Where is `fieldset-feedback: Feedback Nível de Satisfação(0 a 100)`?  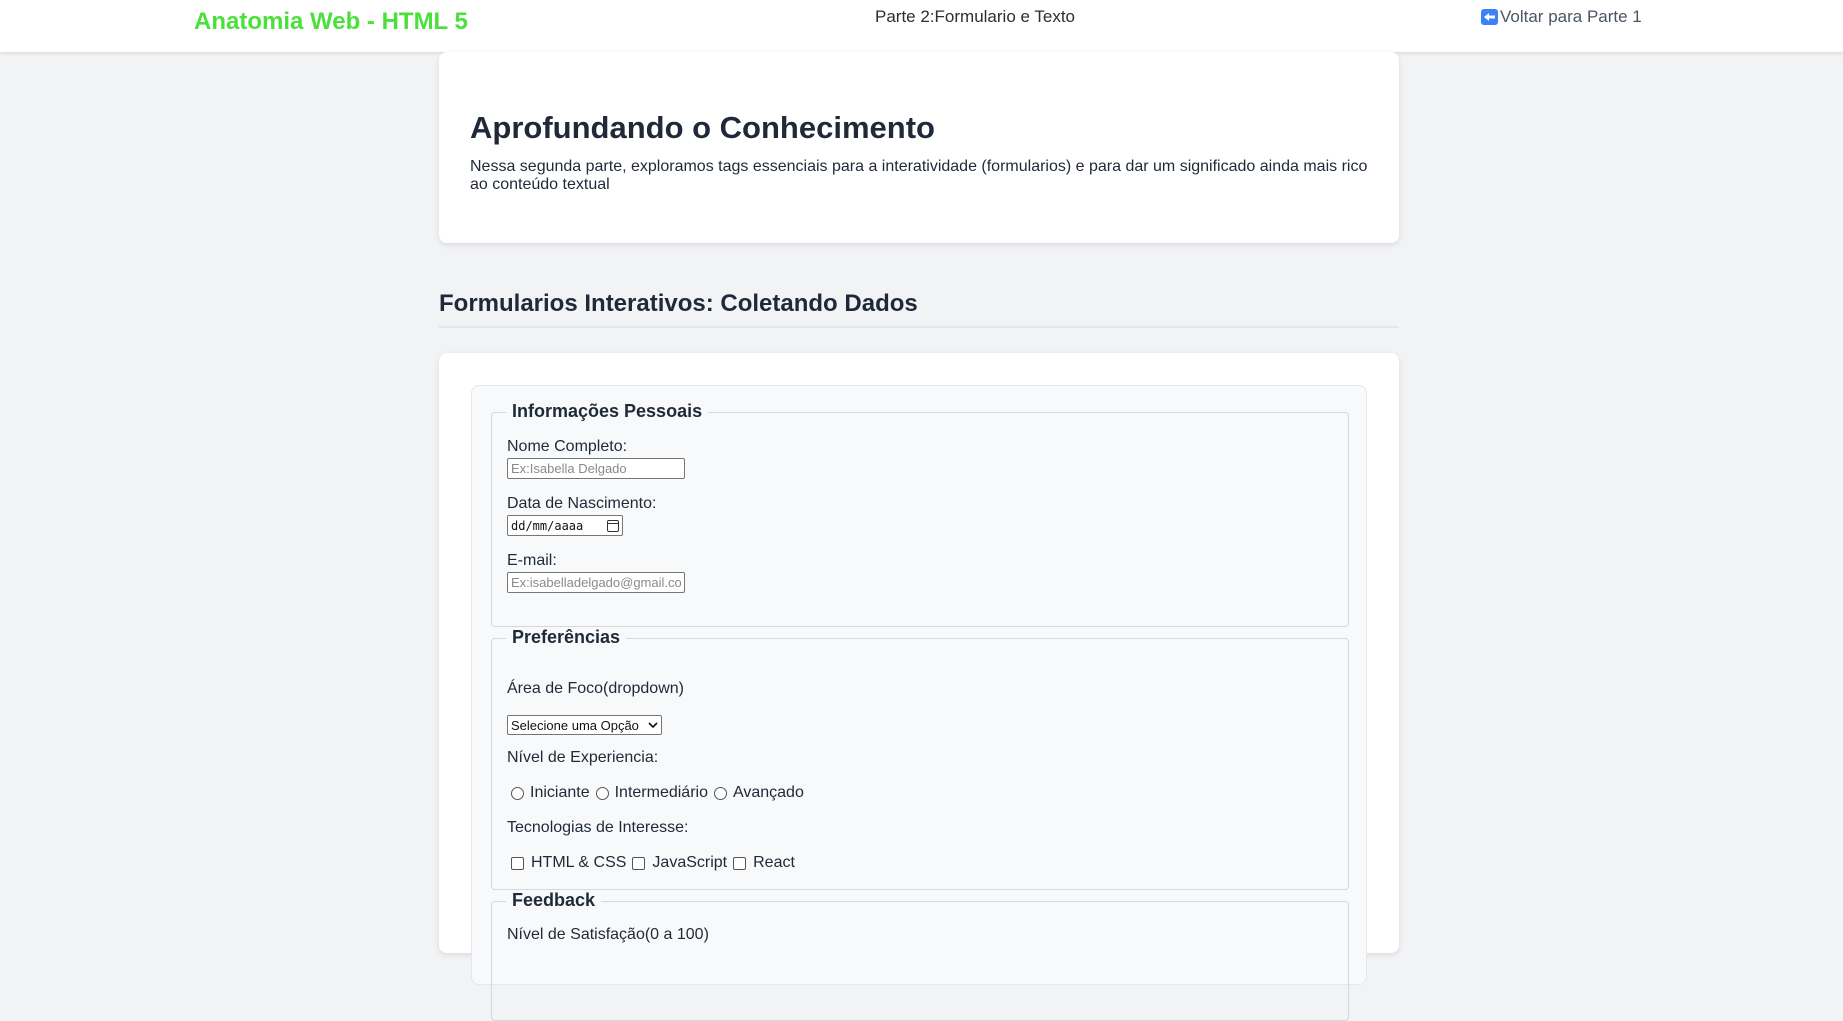 fieldset-feedback: Feedback Nível de Satisfação(0 a 100) is located at coordinates (920, 955).